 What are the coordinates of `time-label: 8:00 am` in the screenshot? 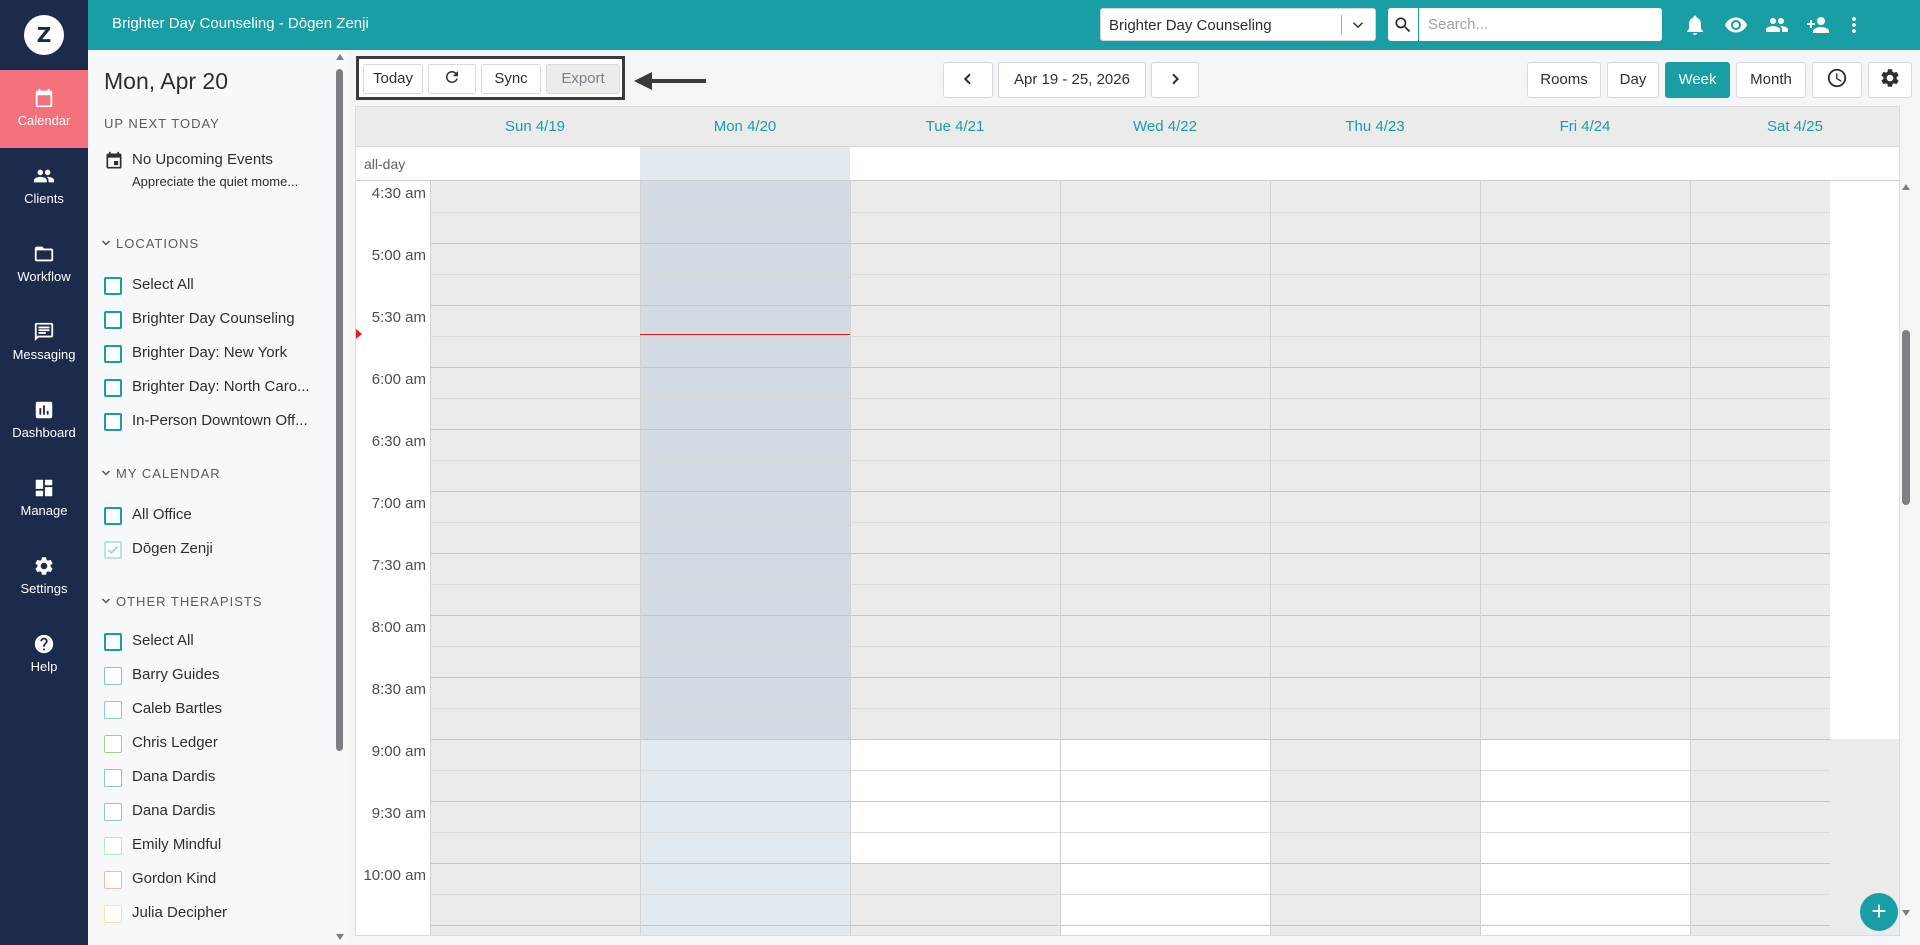 It's located at (398, 627).